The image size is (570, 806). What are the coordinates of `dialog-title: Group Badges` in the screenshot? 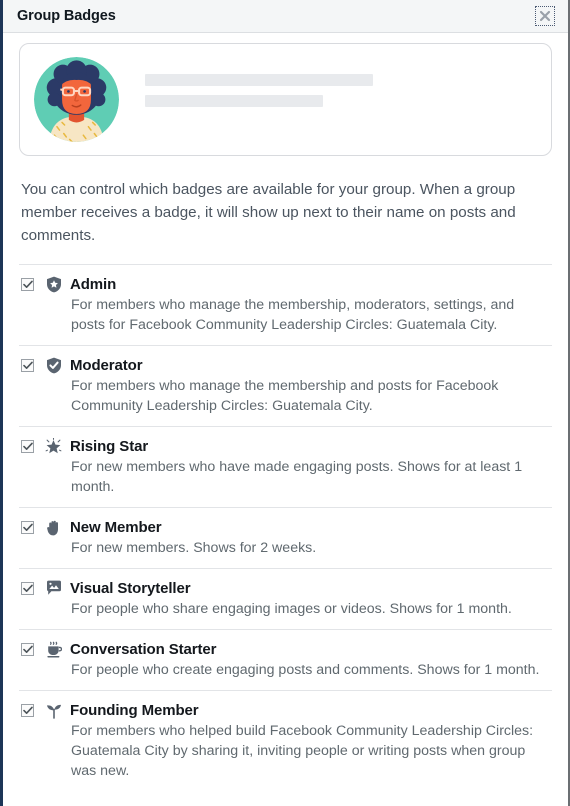 It's located at (66, 15).